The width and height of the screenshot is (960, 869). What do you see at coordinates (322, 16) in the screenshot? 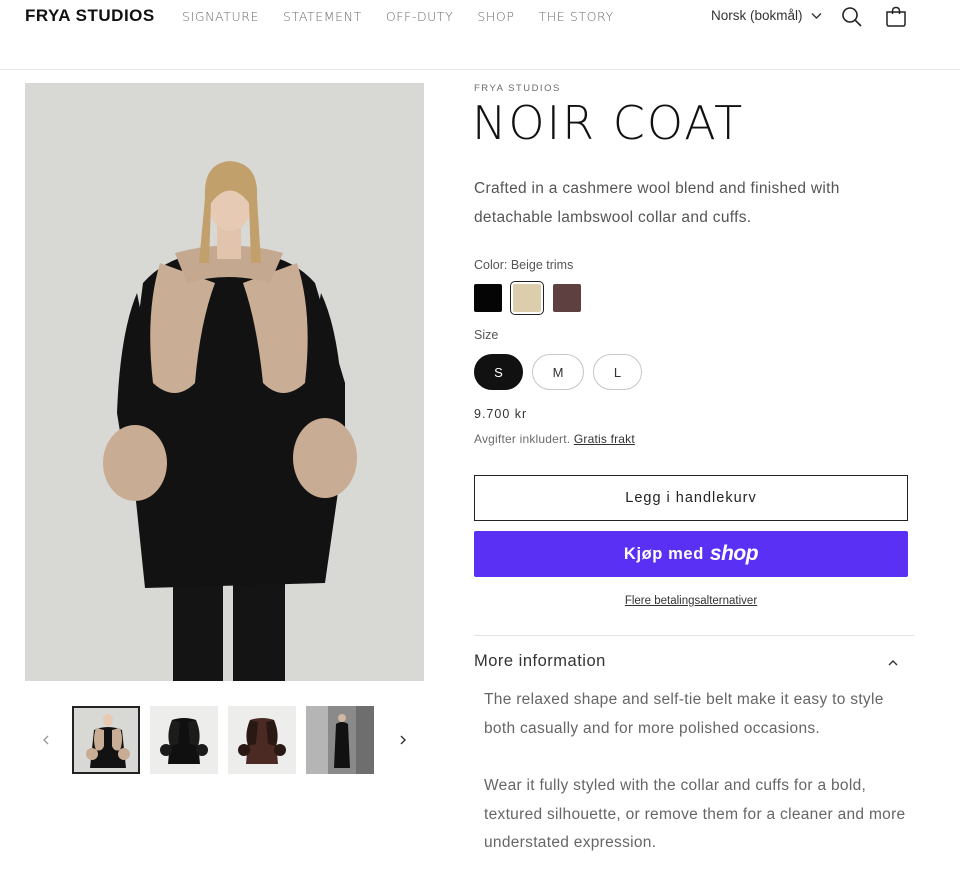
I see `nav-item-statement: STATEMENT` at bounding box center [322, 16].